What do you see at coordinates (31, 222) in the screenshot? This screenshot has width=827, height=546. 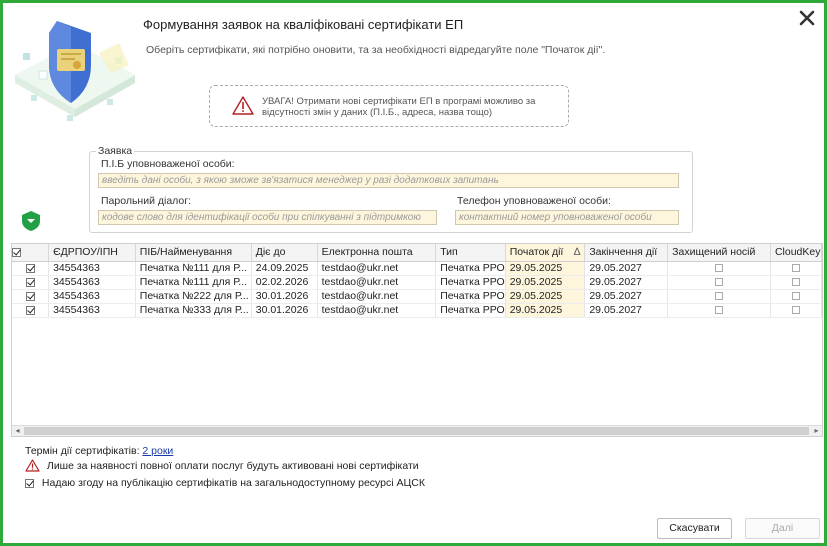 I see `shield-check-icon` at bounding box center [31, 222].